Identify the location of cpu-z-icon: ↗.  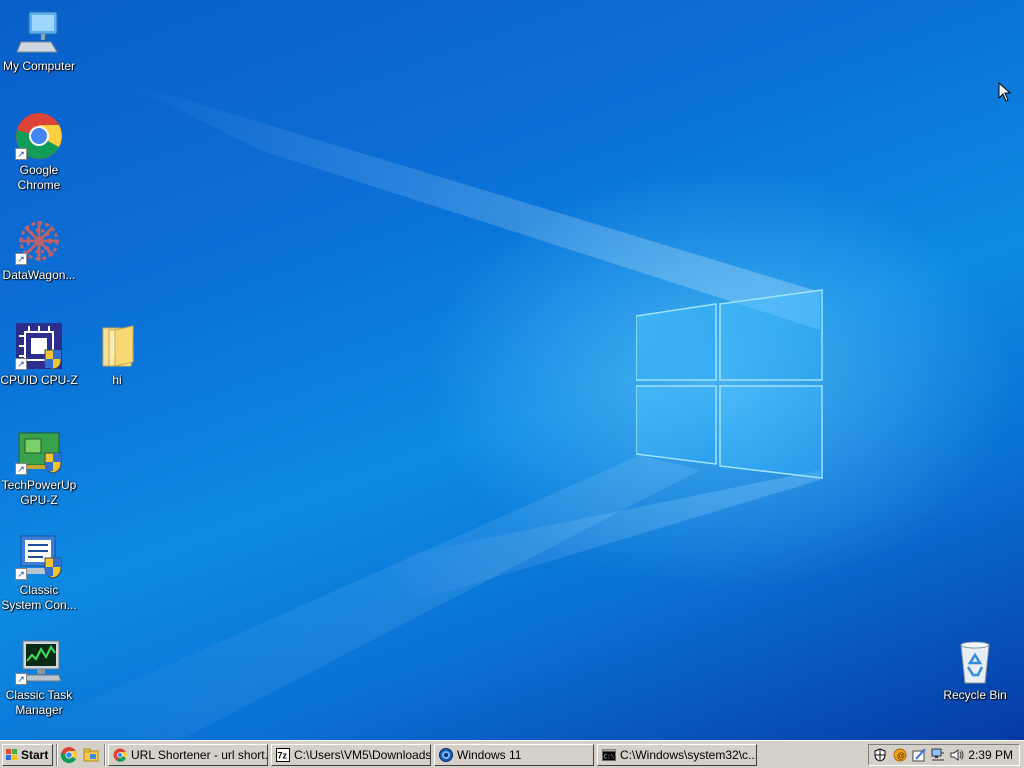
(39, 346).